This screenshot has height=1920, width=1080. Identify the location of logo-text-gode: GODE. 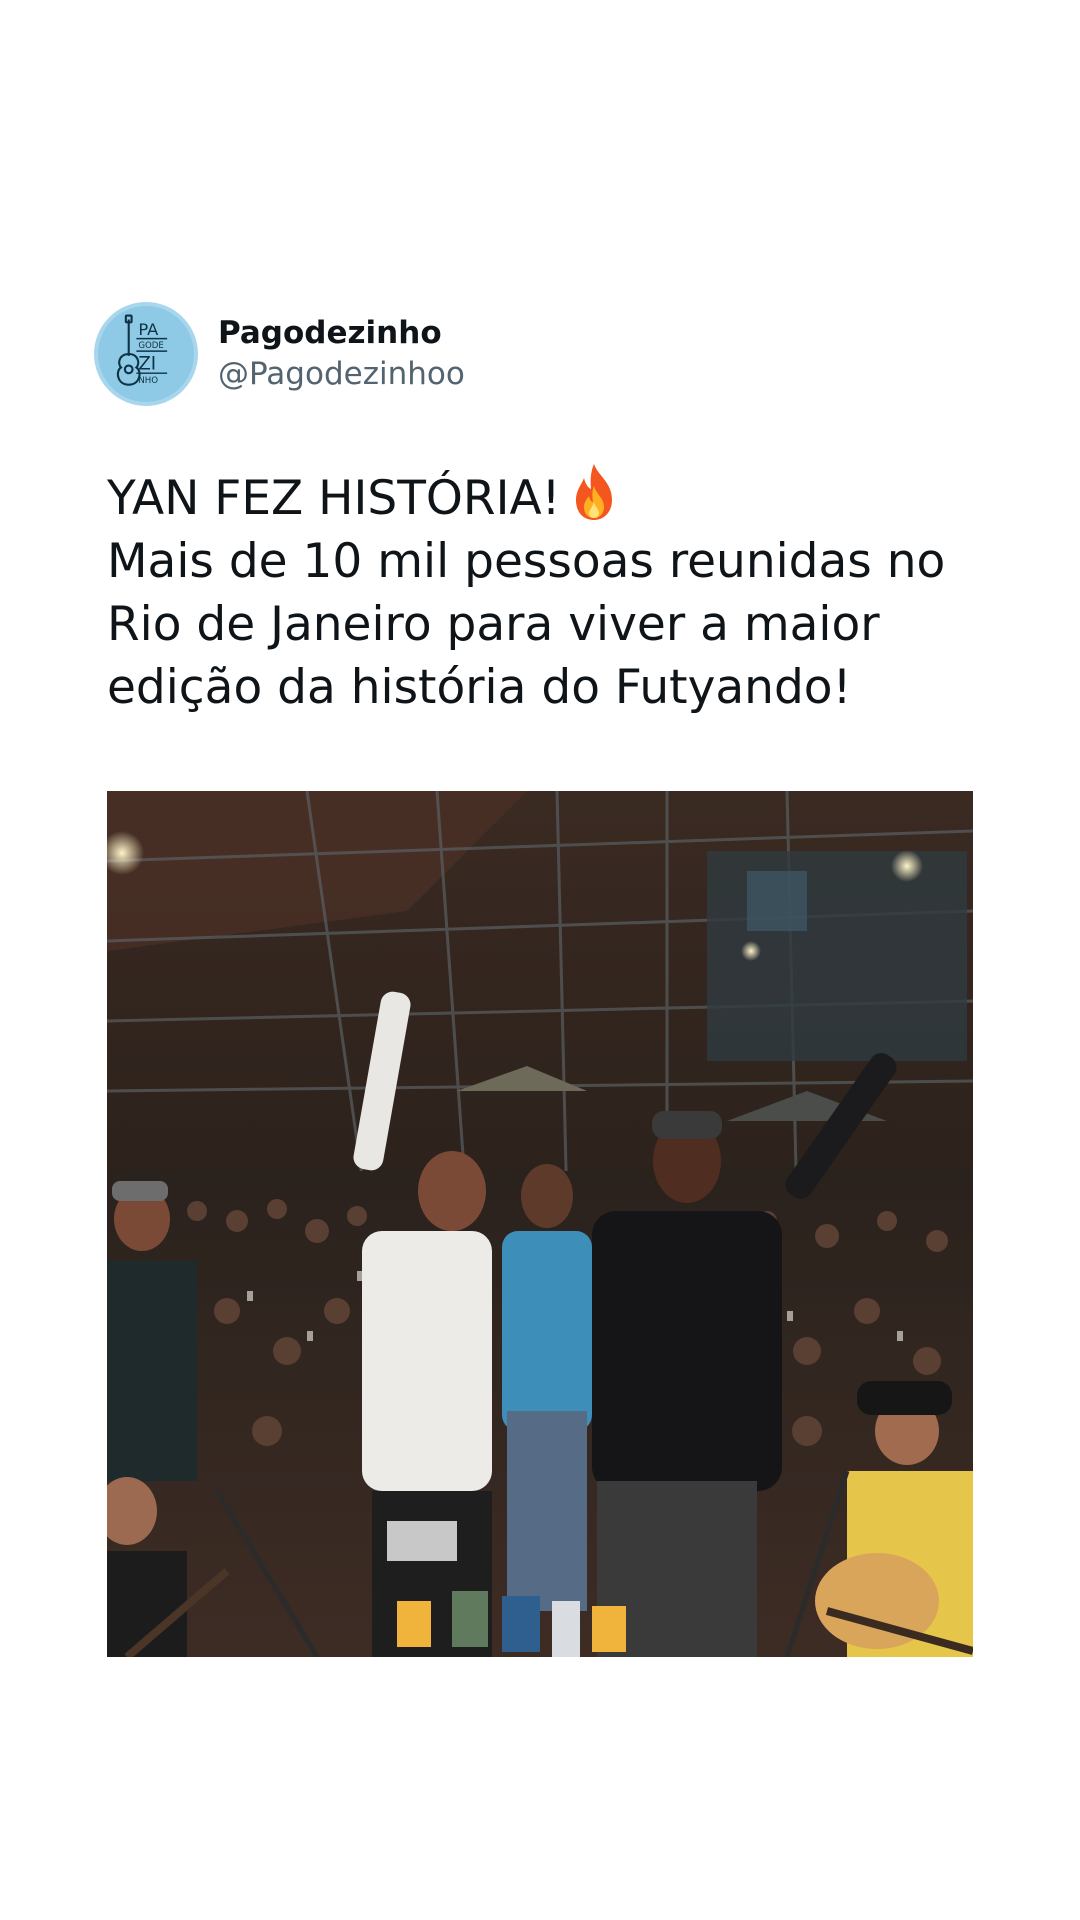
(151, 346).